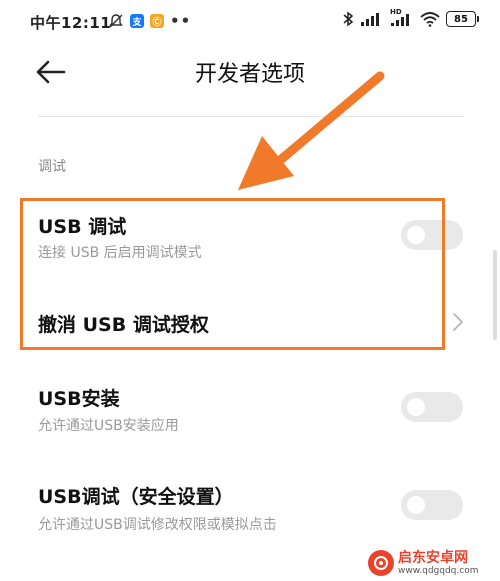  I want to click on watermark-name: 启东安卓网, so click(433, 557).